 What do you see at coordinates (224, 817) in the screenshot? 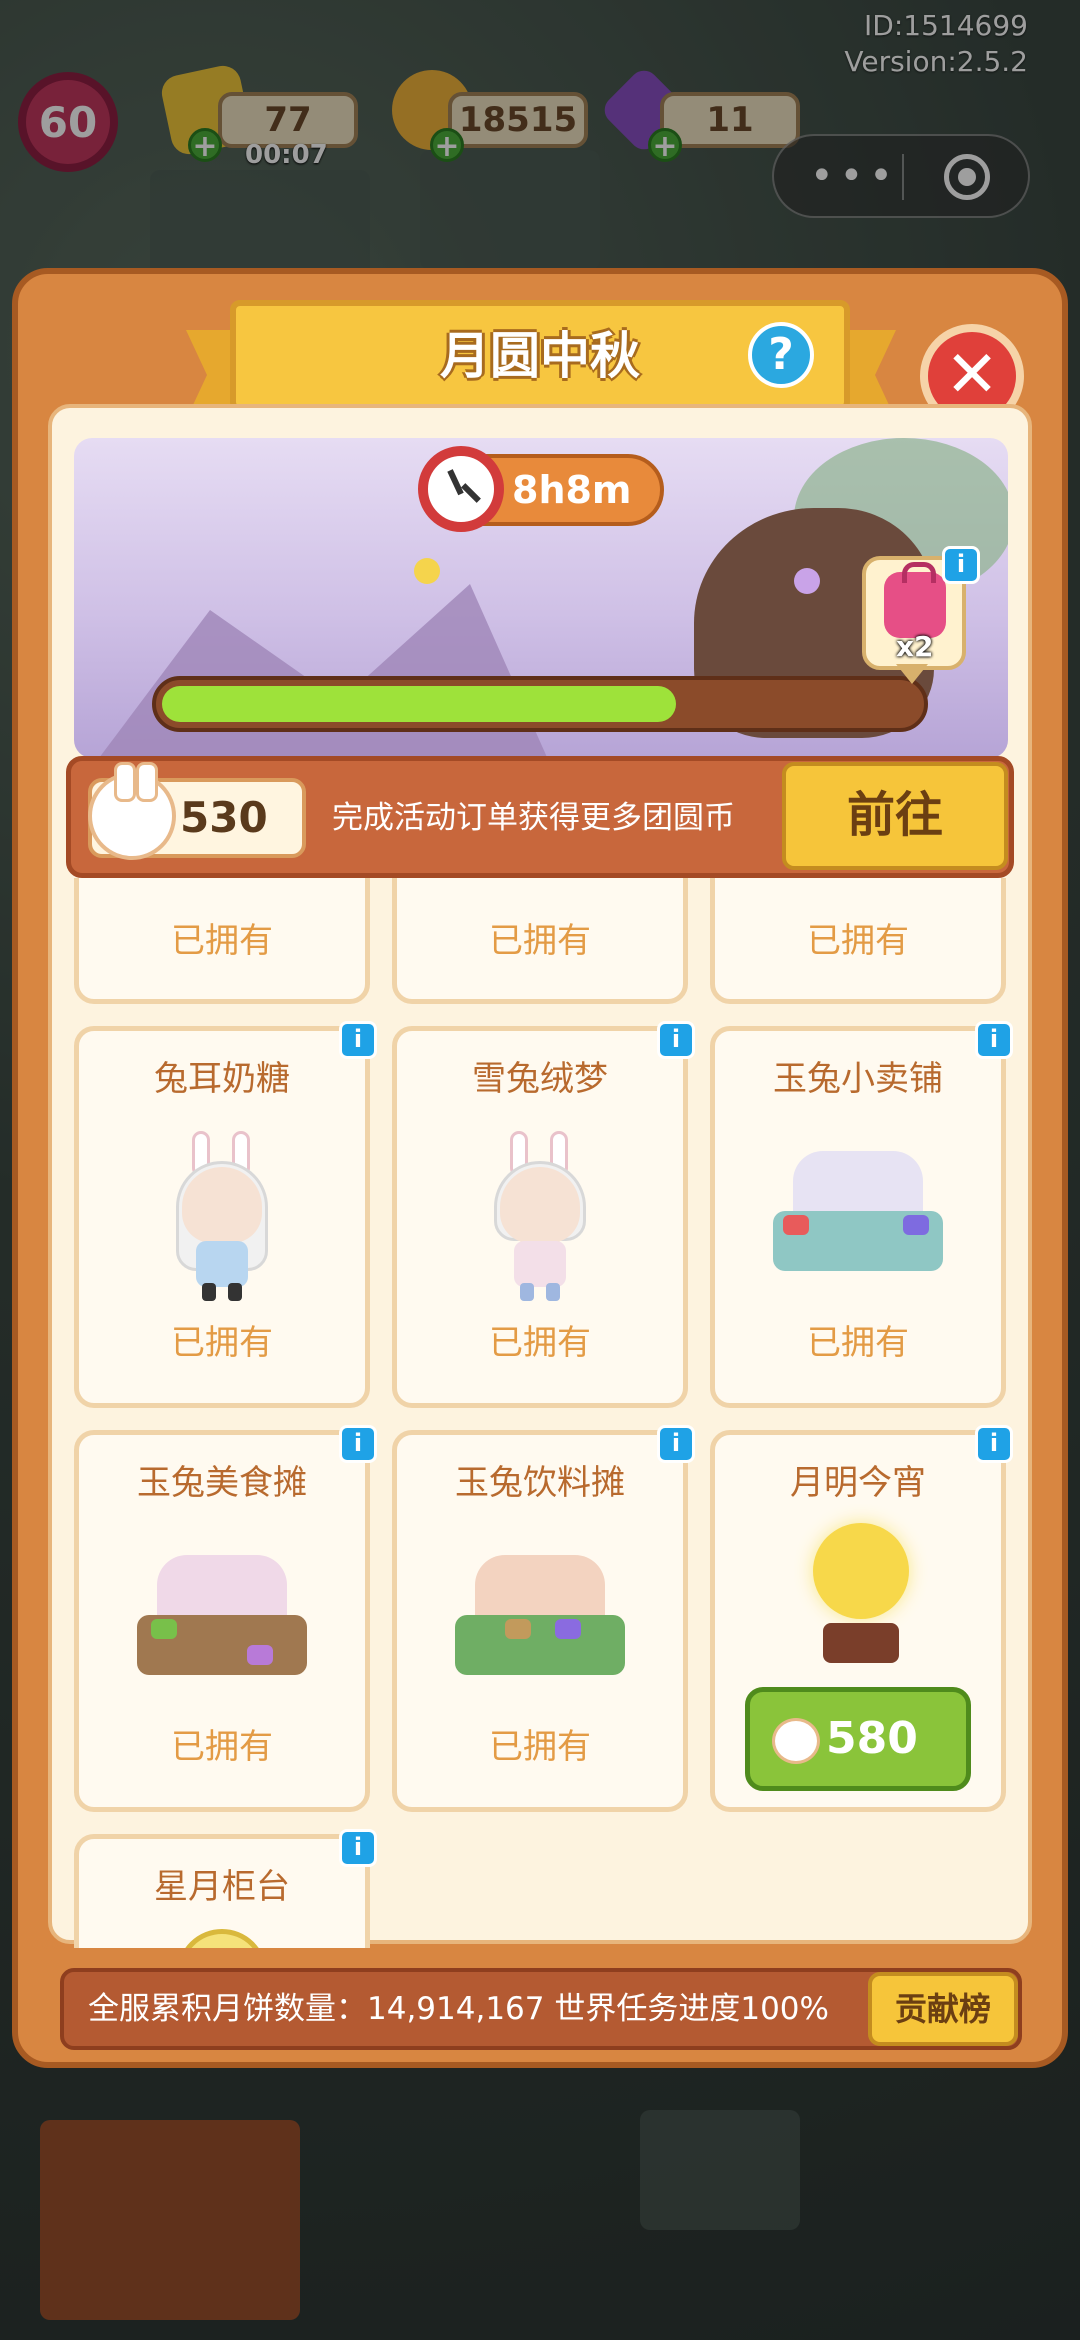
I see `rabbit-coin-balance: 530` at bounding box center [224, 817].